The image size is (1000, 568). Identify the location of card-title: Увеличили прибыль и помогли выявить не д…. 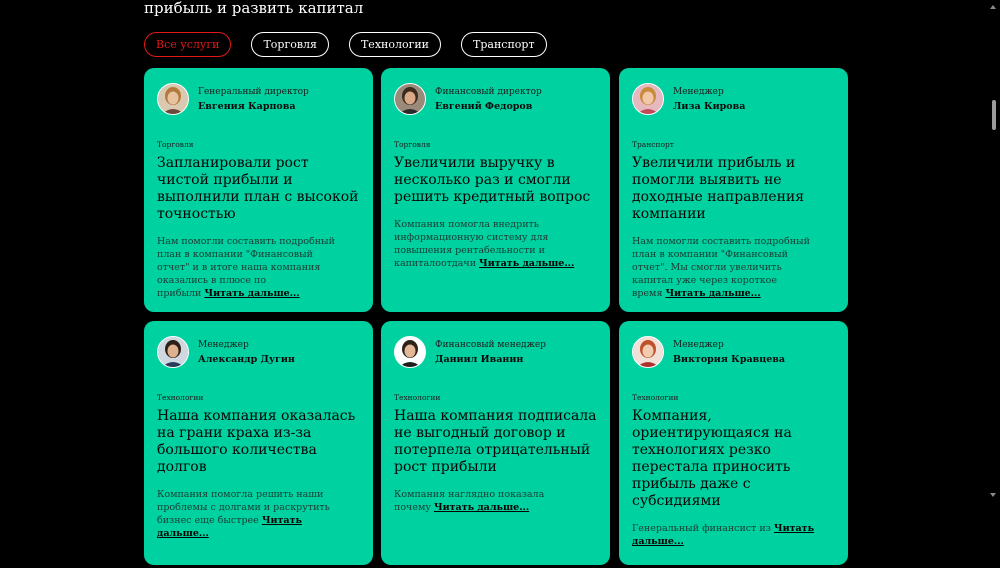
(718, 188).